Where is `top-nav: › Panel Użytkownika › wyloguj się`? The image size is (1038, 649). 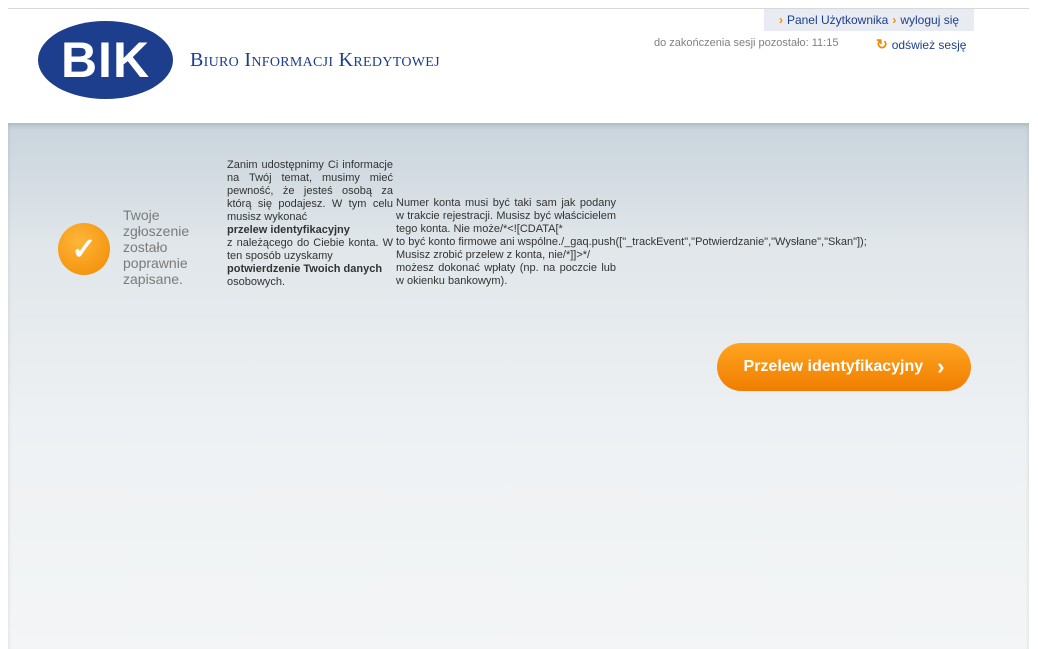 top-nav: › Panel Użytkownika › wyloguj się is located at coordinates (869, 20).